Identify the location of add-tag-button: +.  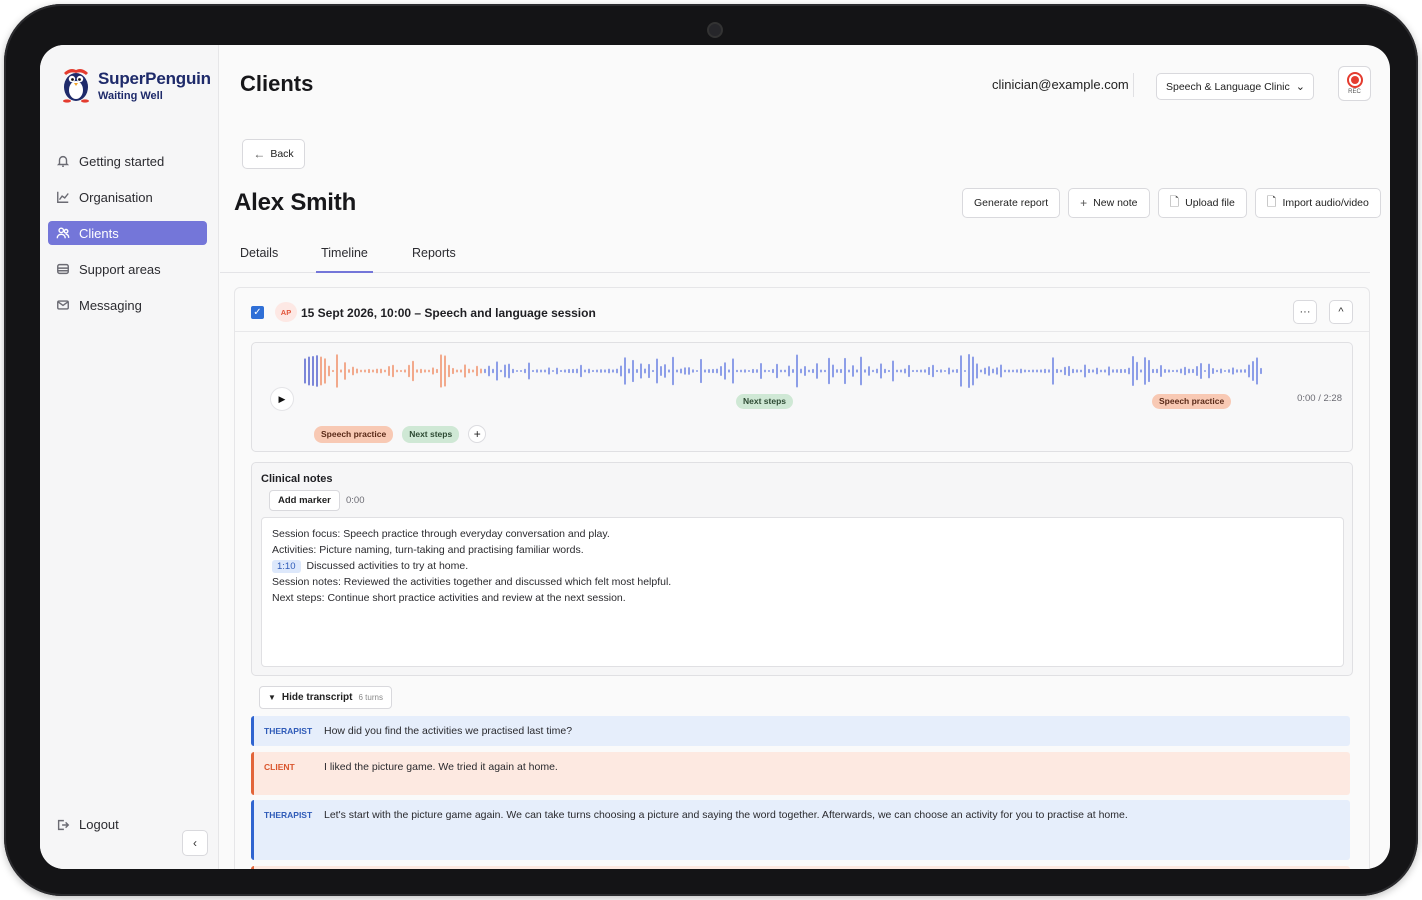
(477, 434).